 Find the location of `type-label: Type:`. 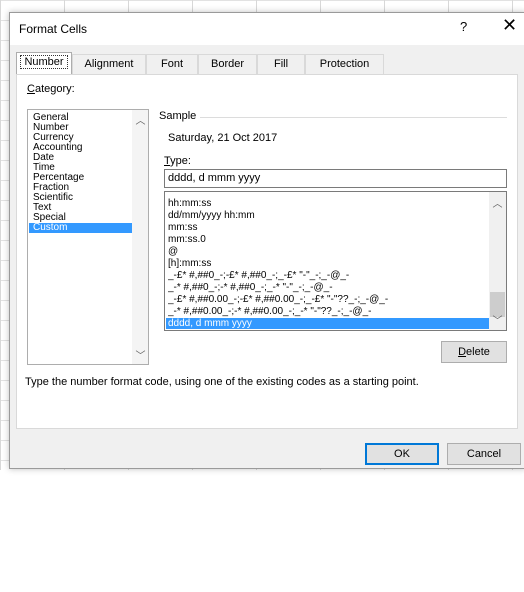

type-label: Type: is located at coordinates (177, 161).